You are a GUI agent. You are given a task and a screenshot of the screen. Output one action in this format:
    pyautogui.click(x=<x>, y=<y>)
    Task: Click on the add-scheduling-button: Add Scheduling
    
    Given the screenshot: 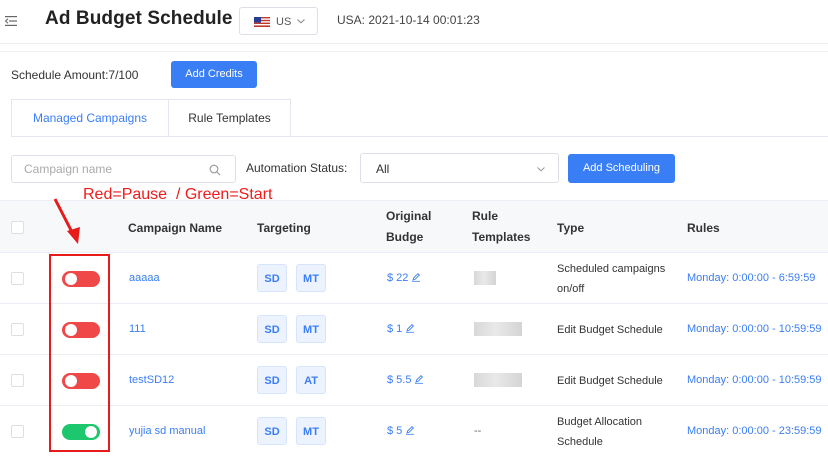 What is the action you would take?
    pyautogui.click(x=621, y=168)
    